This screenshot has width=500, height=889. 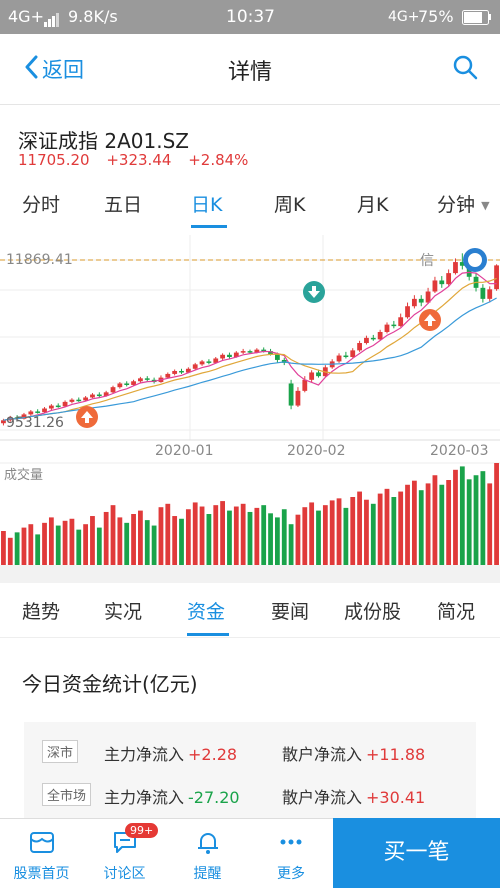 What do you see at coordinates (465, 69) in the screenshot?
I see `search-icon` at bounding box center [465, 69].